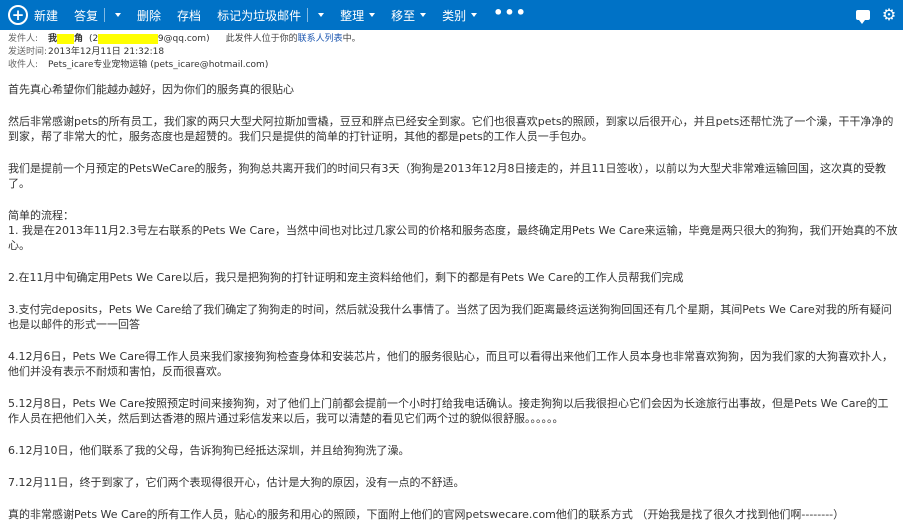 This screenshot has width=903, height=530. What do you see at coordinates (351, 39) in the screenshot?
I see `contact-note-text: 中。` at bounding box center [351, 39].